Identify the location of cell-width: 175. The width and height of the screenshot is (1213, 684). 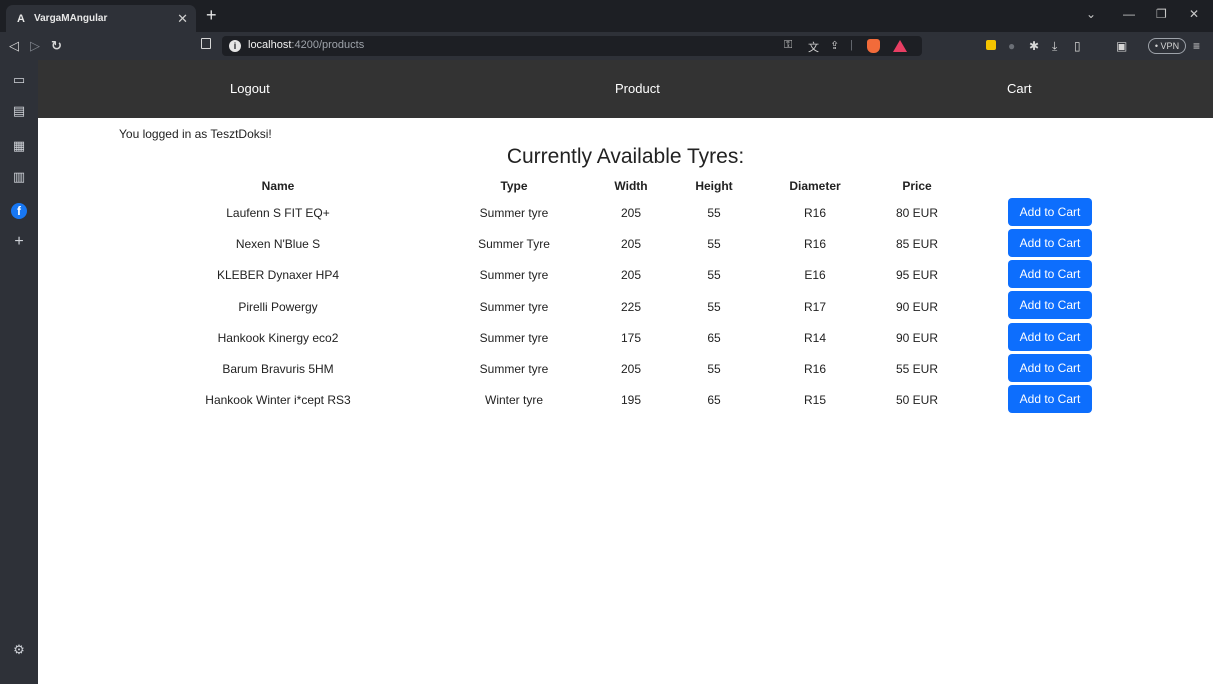
(631, 338).